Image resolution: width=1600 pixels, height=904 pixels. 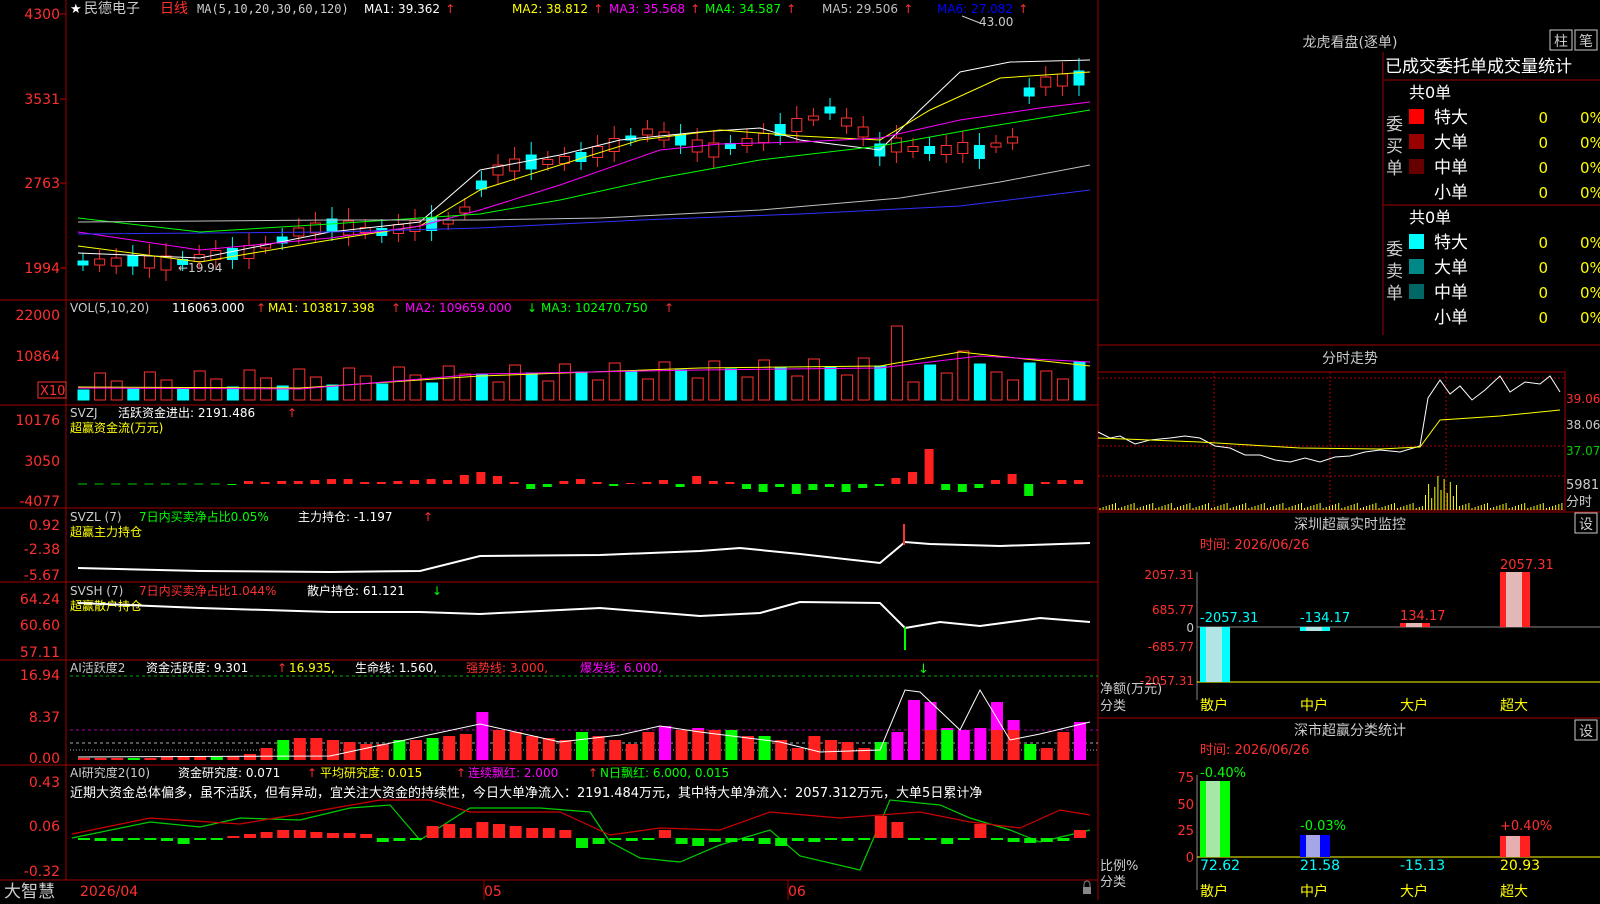 What do you see at coordinates (40, 676) in the screenshot?
I see `ai2-axis-tick: 16.94` at bounding box center [40, 676].